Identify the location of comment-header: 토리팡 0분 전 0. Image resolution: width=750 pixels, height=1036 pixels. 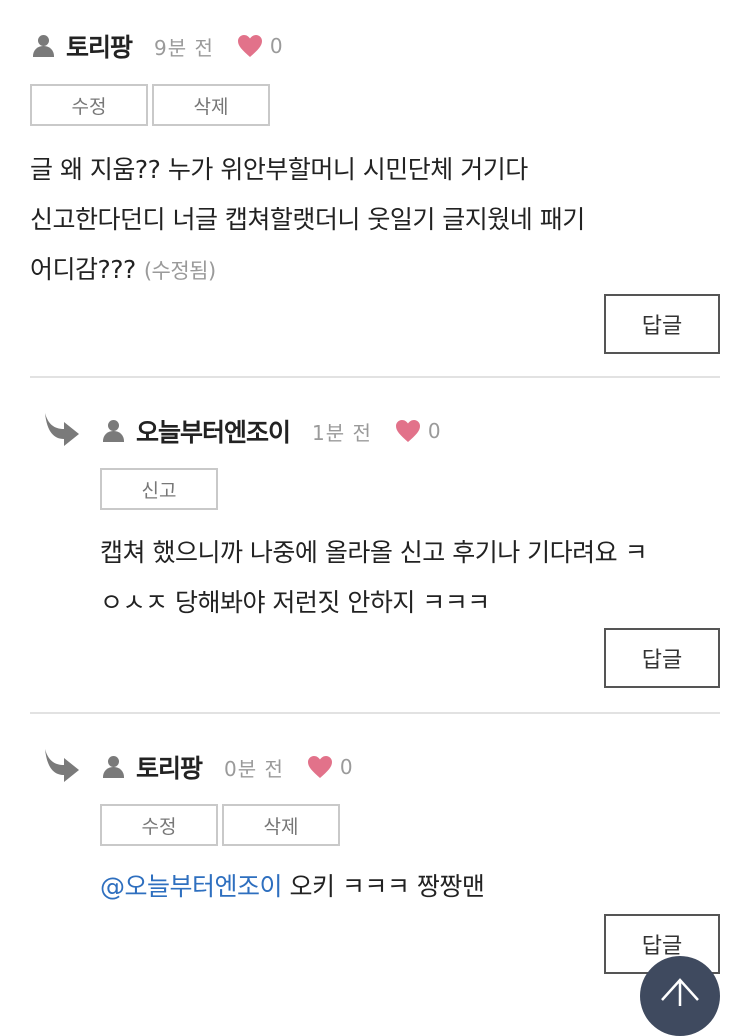
(226, 767).